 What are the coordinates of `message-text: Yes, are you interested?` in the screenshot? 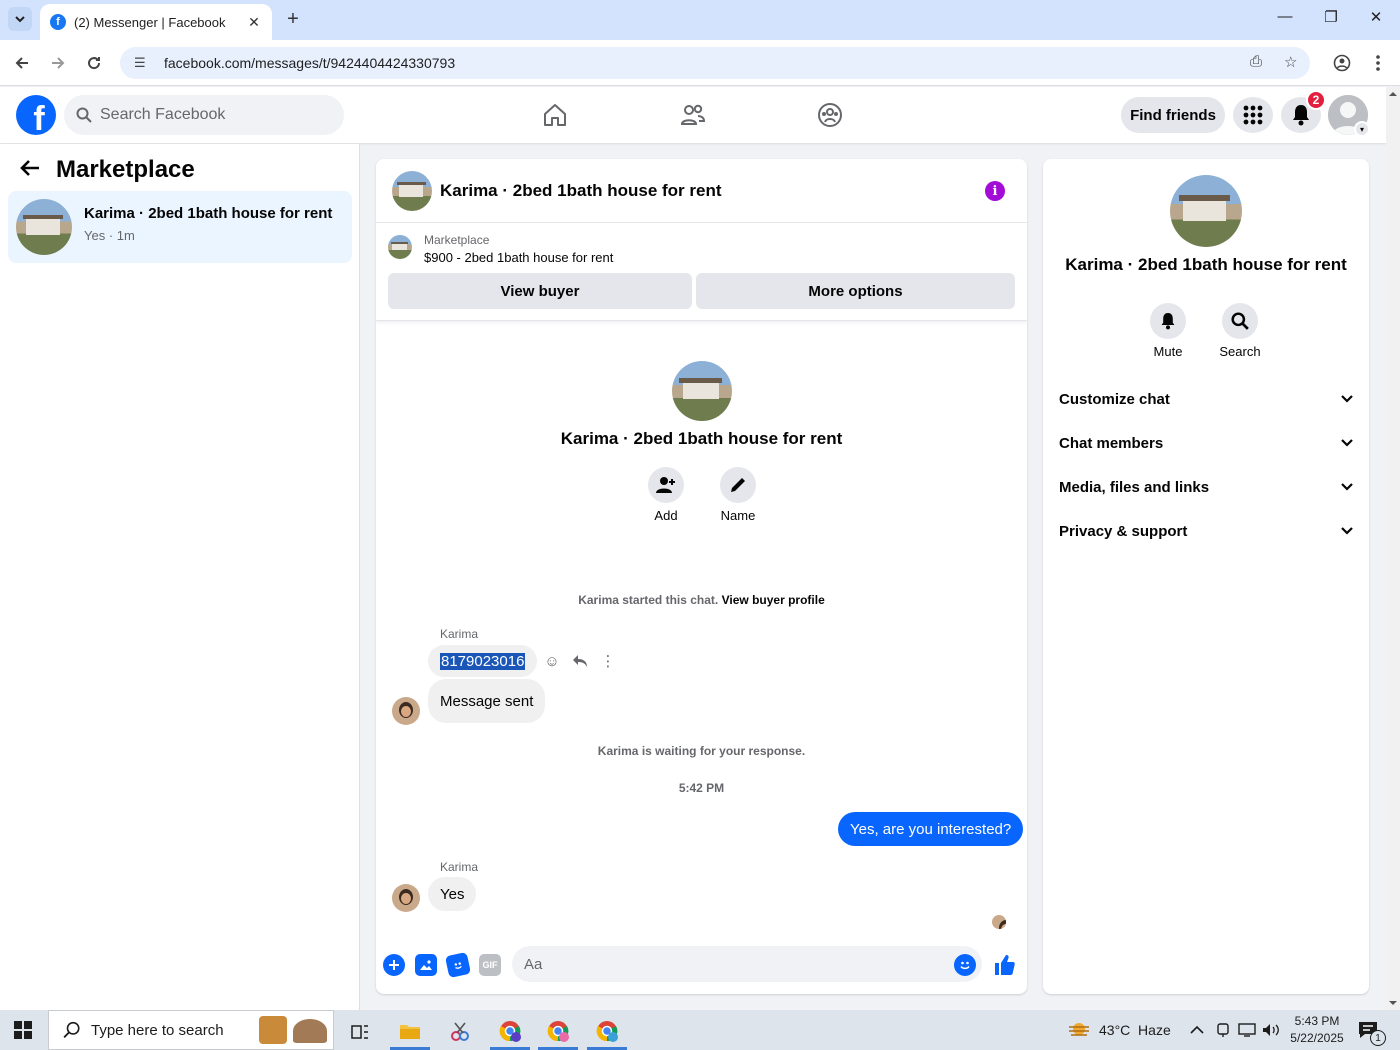 It's located at (931, 829).